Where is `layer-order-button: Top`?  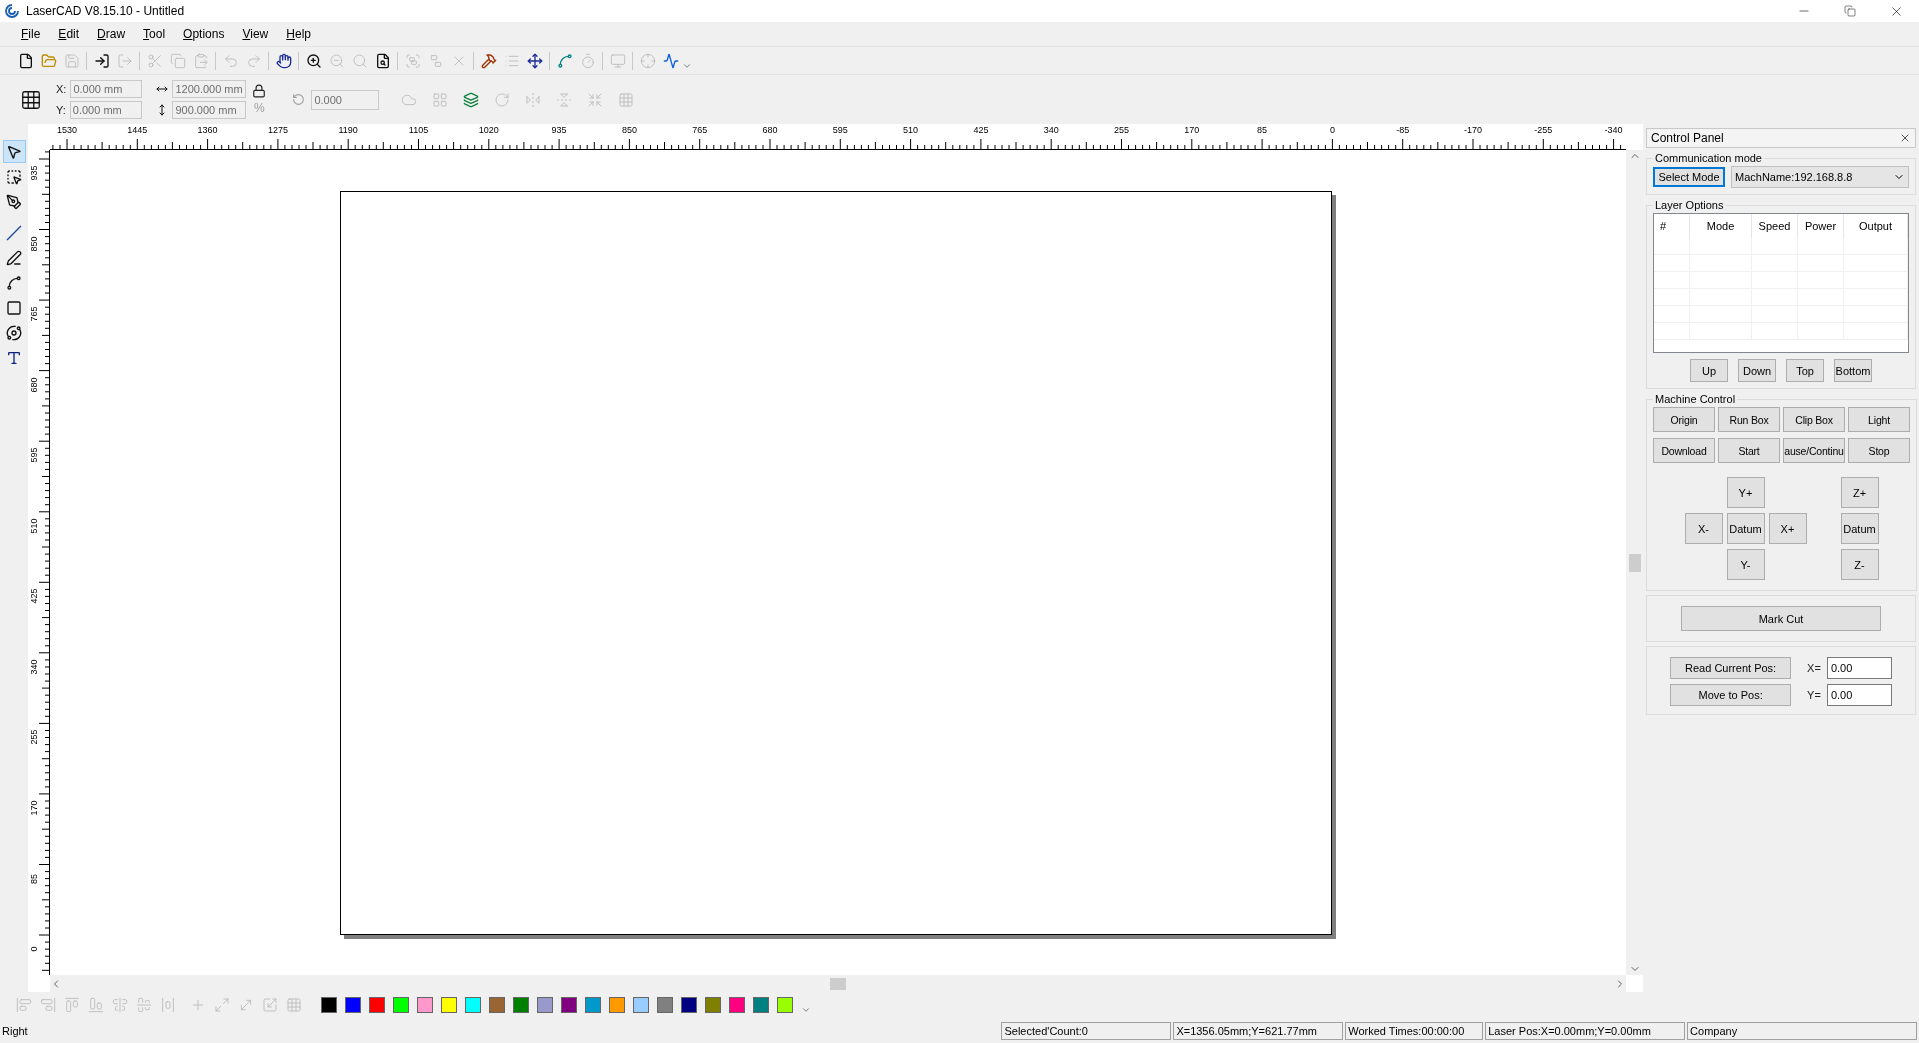
layer-order-button: Top is located at coordinates (1805, 370).